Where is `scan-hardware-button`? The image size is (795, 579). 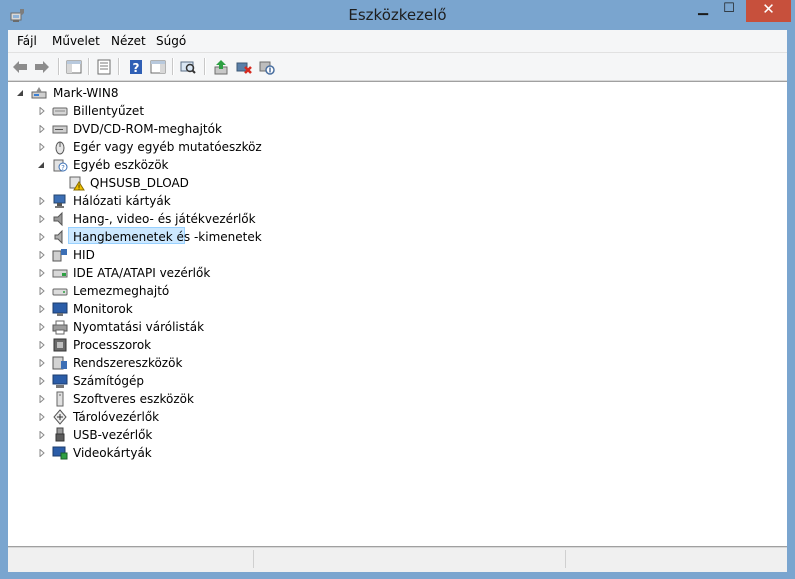
scan-hardware-button is located at coordinates (188, 67).